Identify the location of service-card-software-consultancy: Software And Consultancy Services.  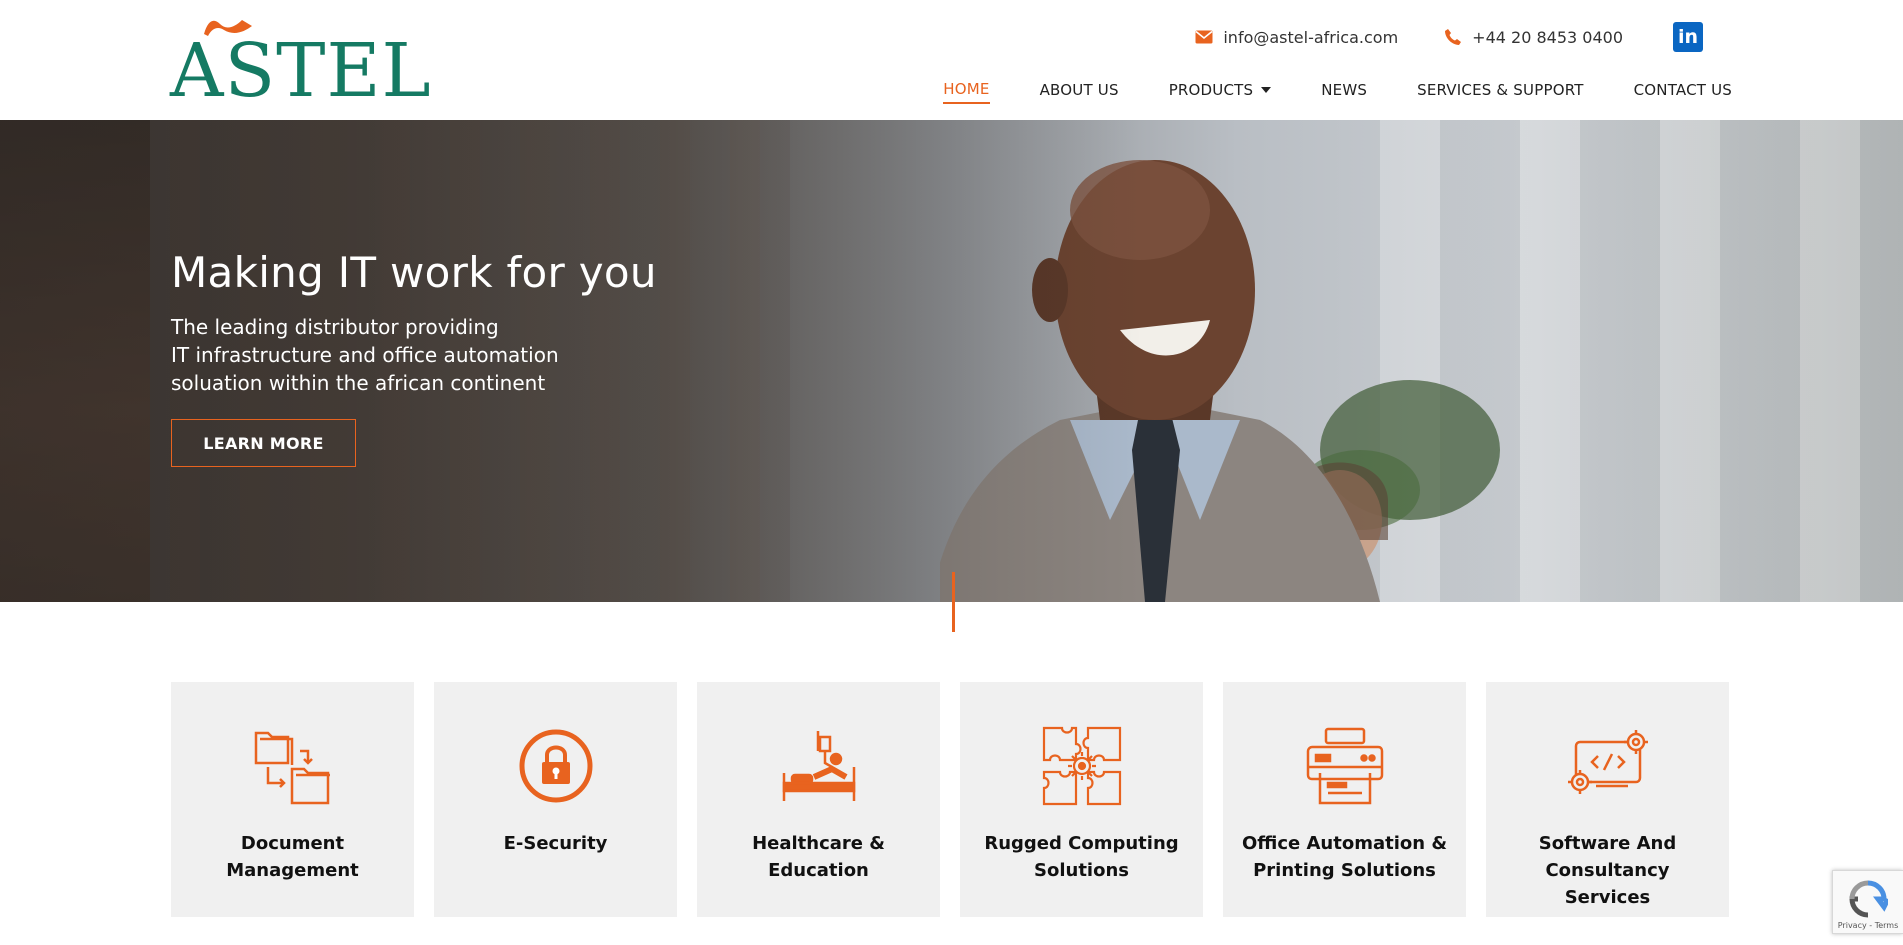
(1607, 799).